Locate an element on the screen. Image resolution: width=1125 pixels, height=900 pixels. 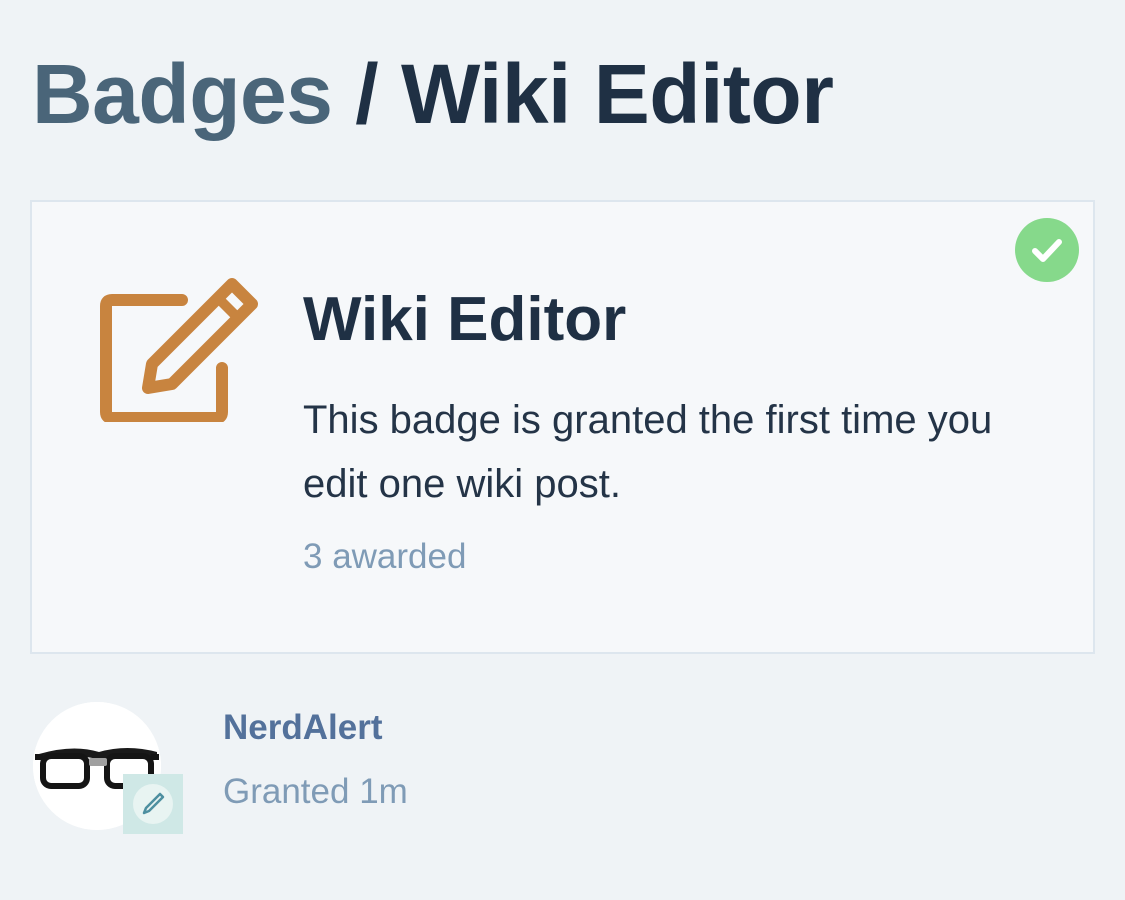
badge-name: Wiki Editor is located at coordinates (465, 319).